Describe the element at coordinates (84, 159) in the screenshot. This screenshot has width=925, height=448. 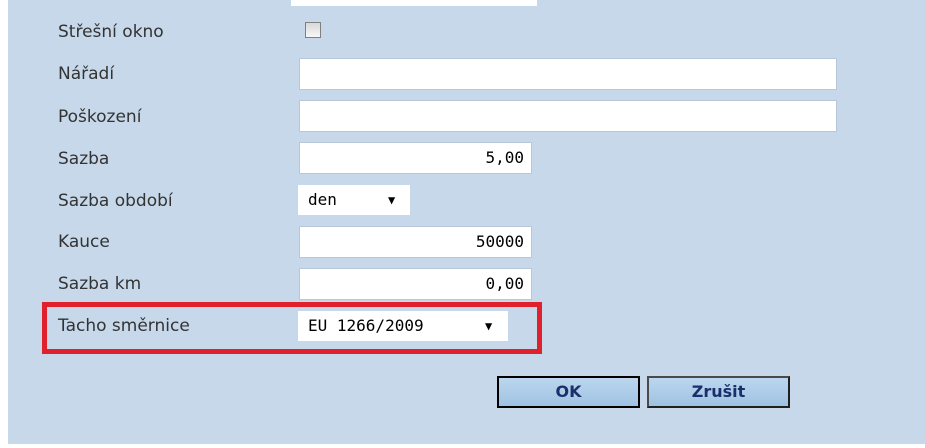
I see `sazba-label: Sazba` at that location.